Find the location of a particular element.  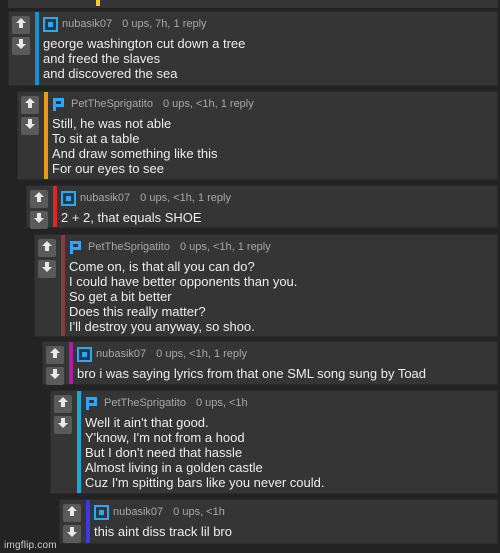

comment-header: nubasik07 0 ups, 7h, 1 reply is located at coordinates (125, 24).